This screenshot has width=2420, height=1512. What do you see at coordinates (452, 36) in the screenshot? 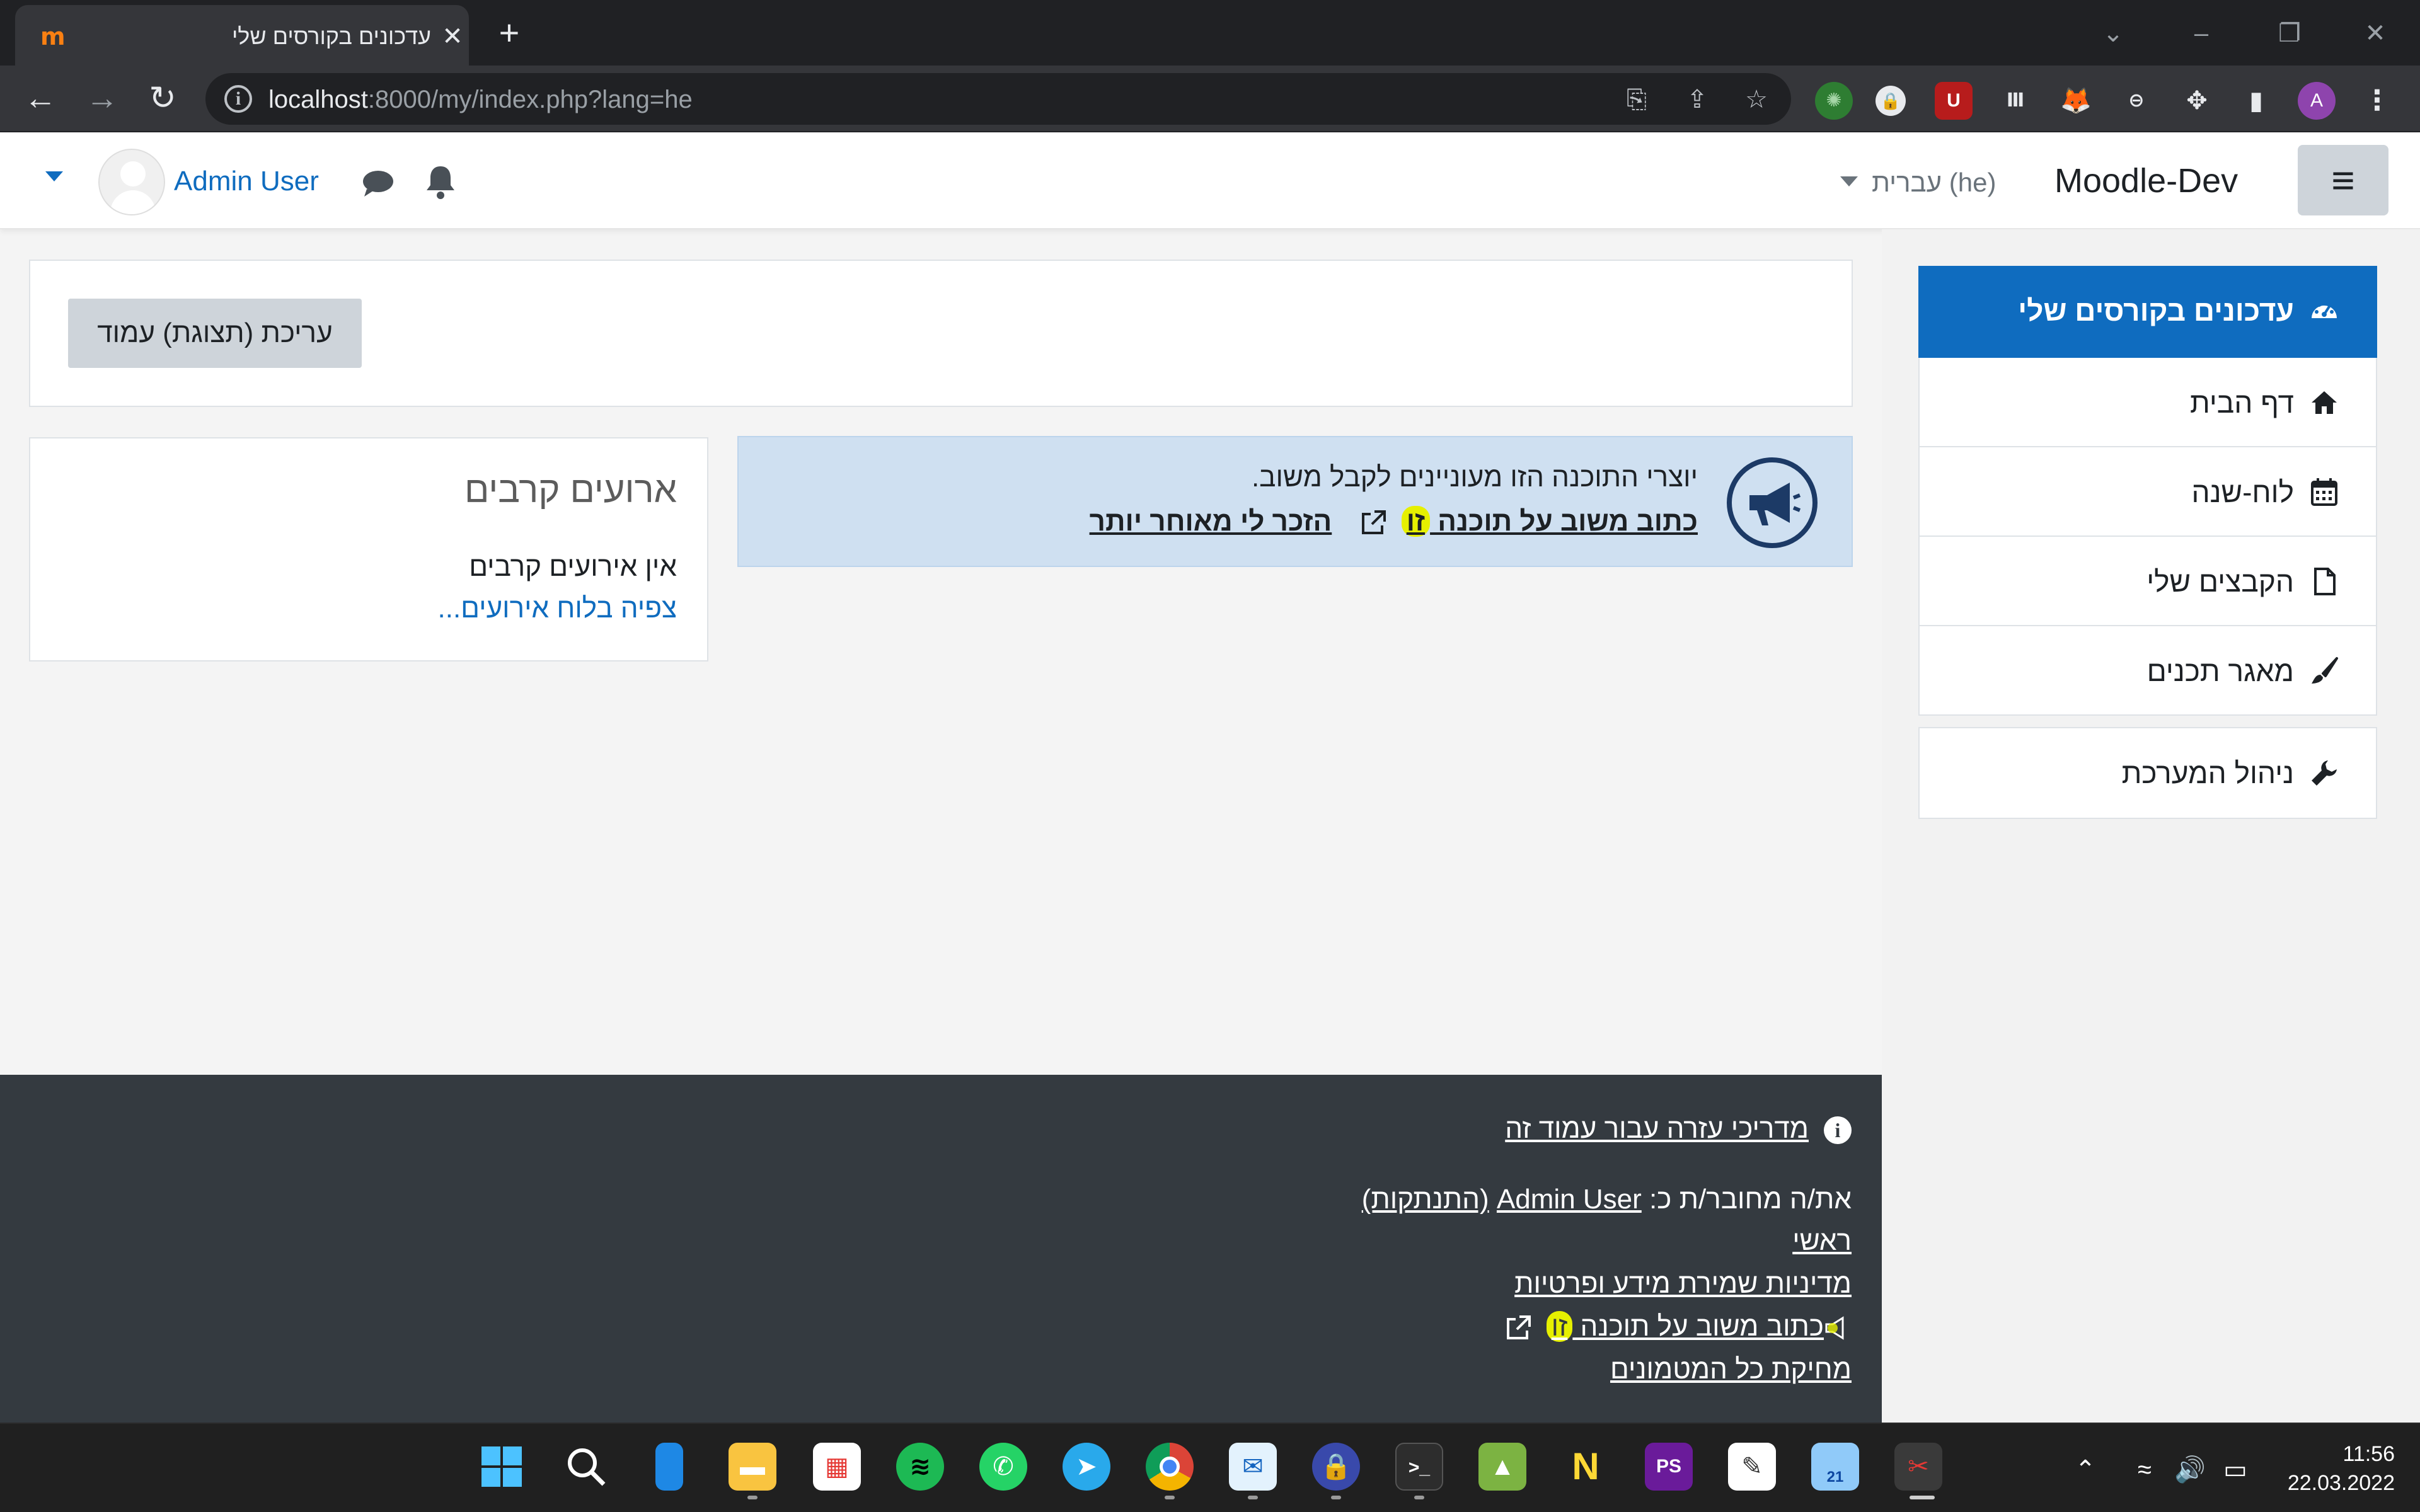
I see `tab-close-icon: ✕` at bounding box center [452, 36].